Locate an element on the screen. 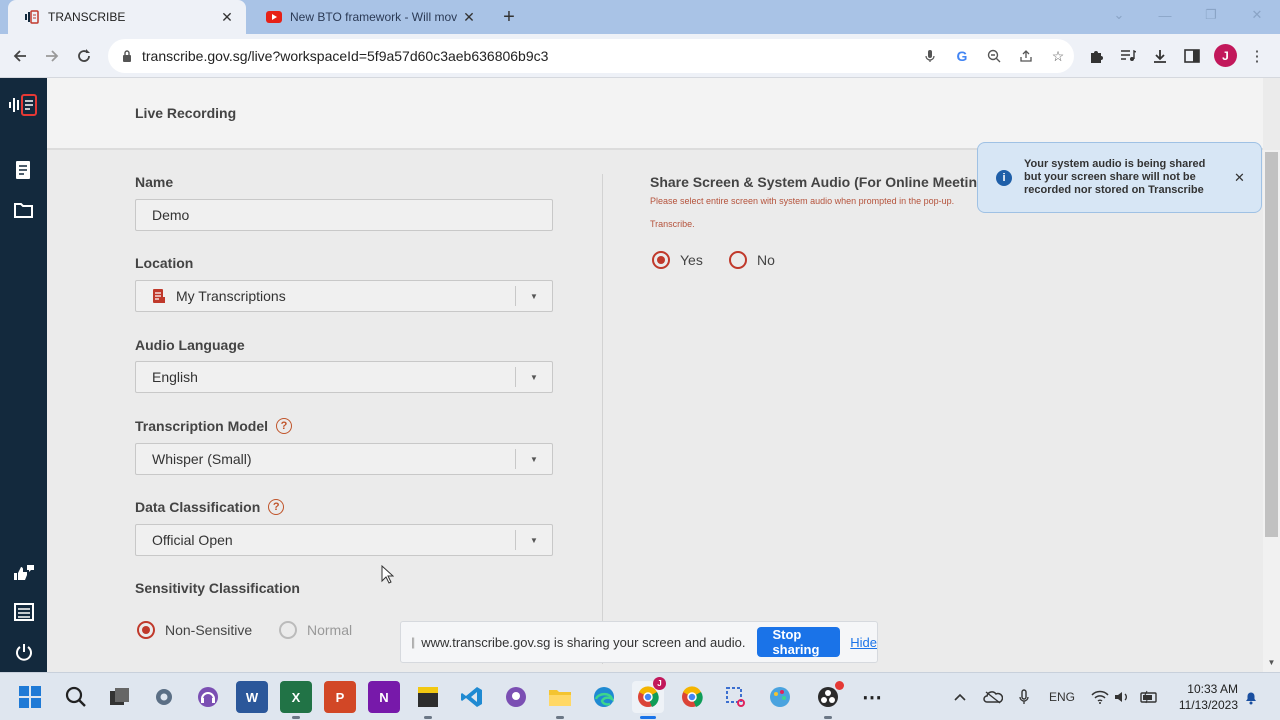 Image resolution: width=1280 pixels, height=720 pixels. radio-normal: Normal is located at coordinates (315, 630).